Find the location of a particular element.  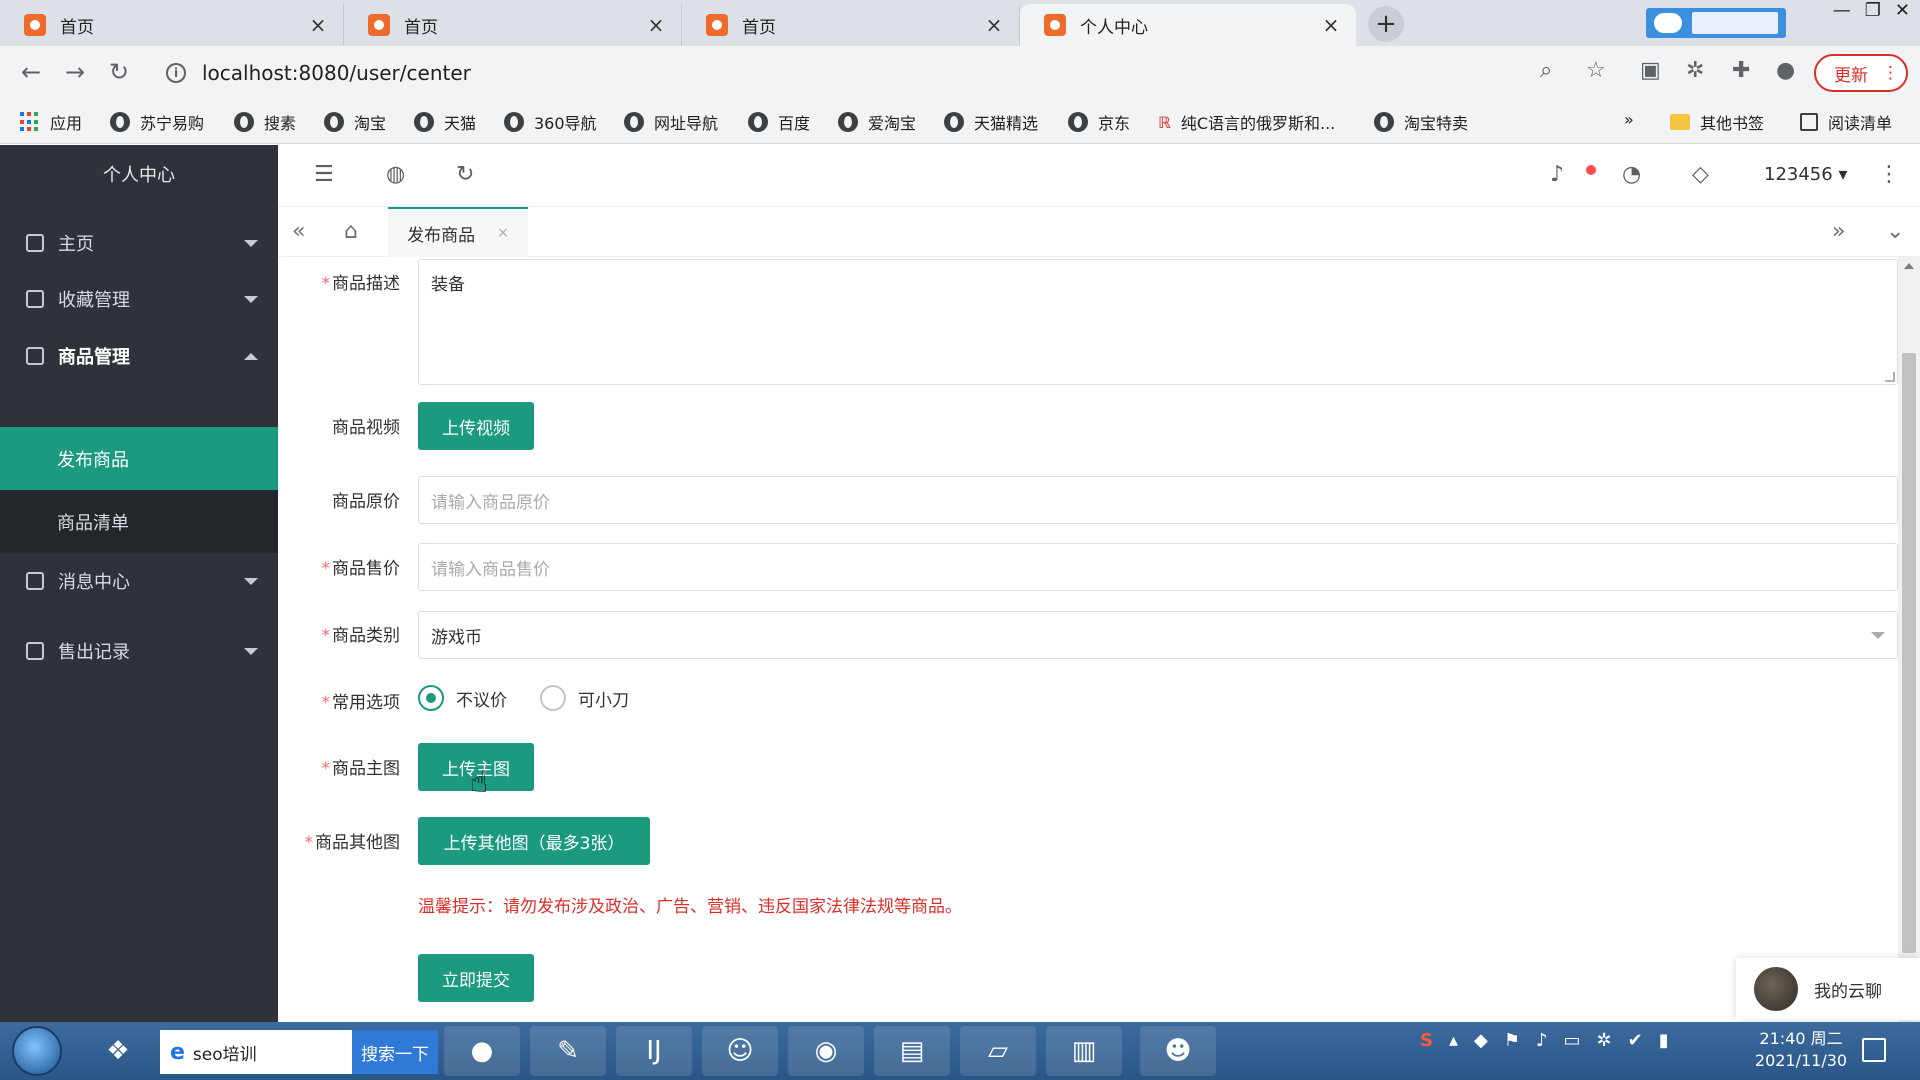

maximize-icon: ❐ is located at coordinates (1873, 10).